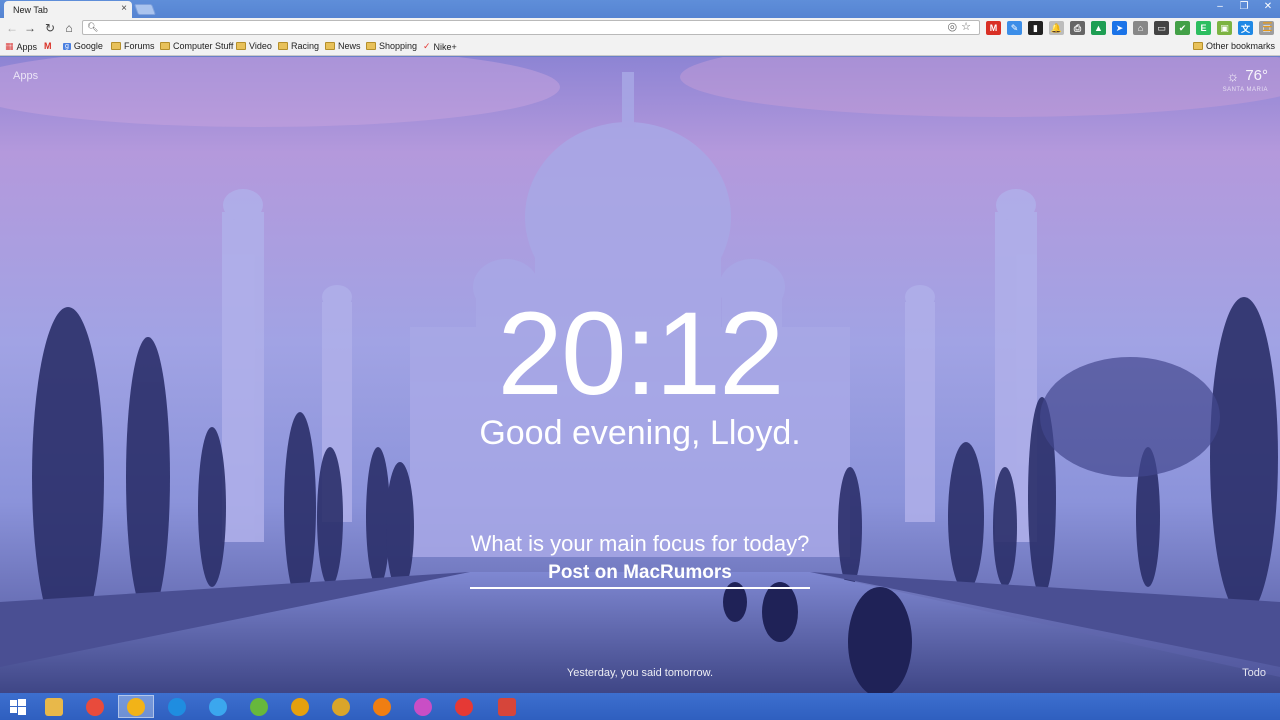  What do you see at coordinates (1130, 28) in the screenshot?
I see `extension-icons: M ✎ ▮ 🔔 ⎙ ▲ ➤ ⌂ ▭ ✔ E ▣ 文 ▢` at bounding box center [1130, 28].